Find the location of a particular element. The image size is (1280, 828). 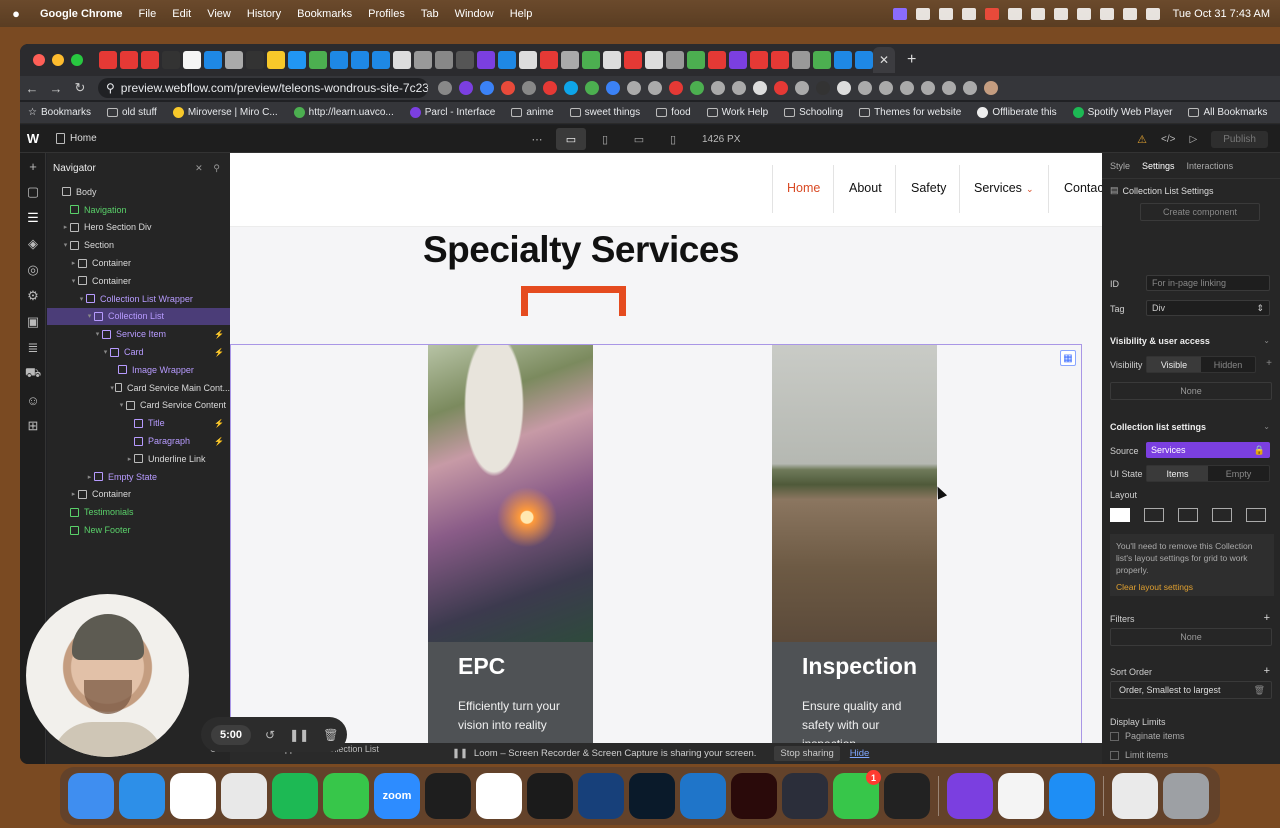

close-window-button is located at coordinates (39, 60).